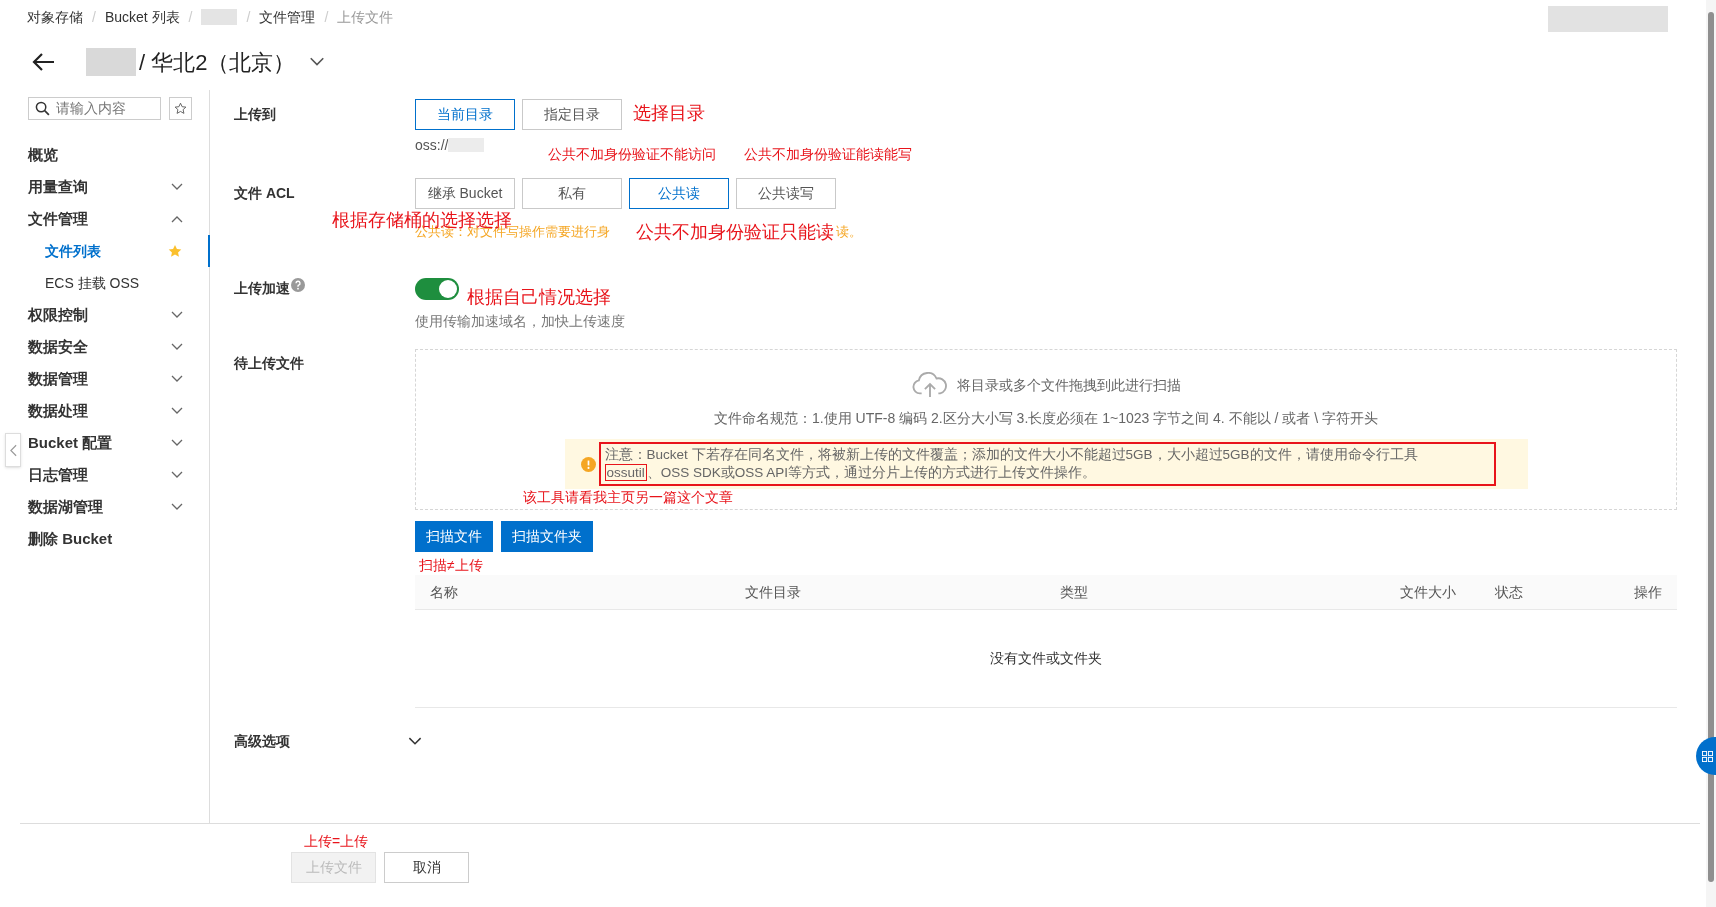  What do you see at coordinates (104, 219) in the screenshot?
I see `sidebar-item: 文件管理` at bounding box center [104, 219].